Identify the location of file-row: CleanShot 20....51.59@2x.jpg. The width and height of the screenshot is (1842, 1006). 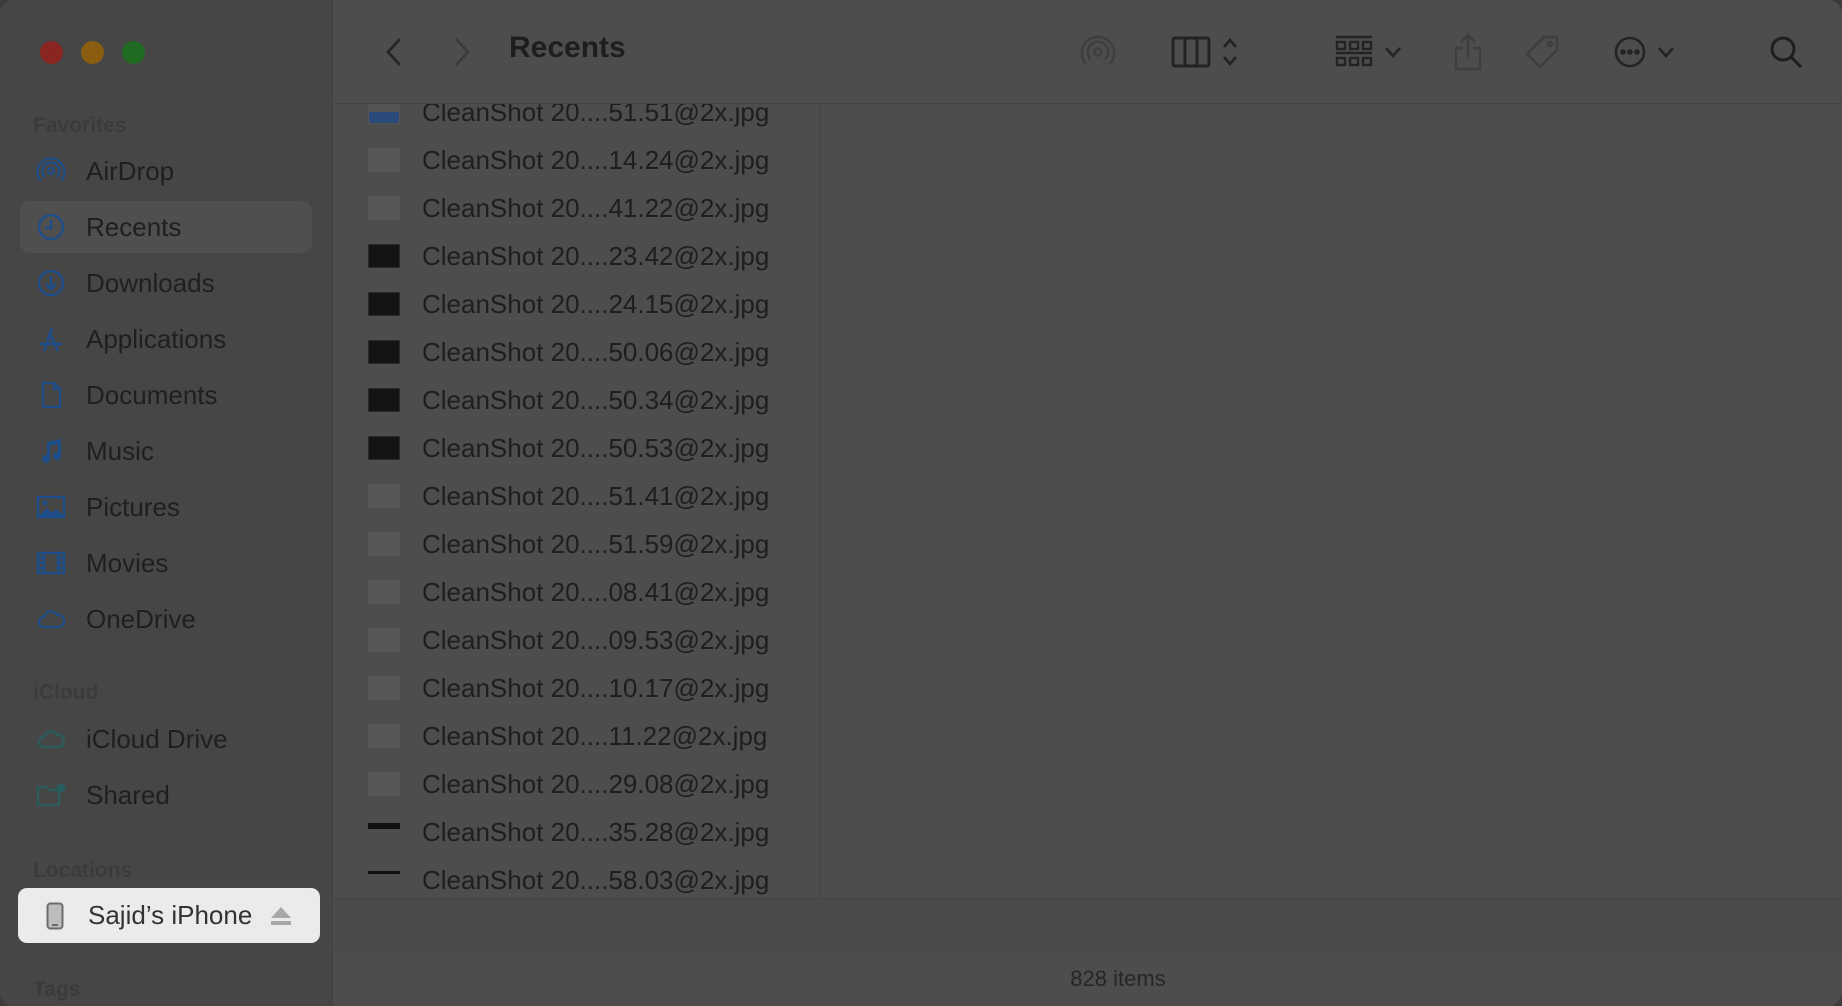
(576, 544).